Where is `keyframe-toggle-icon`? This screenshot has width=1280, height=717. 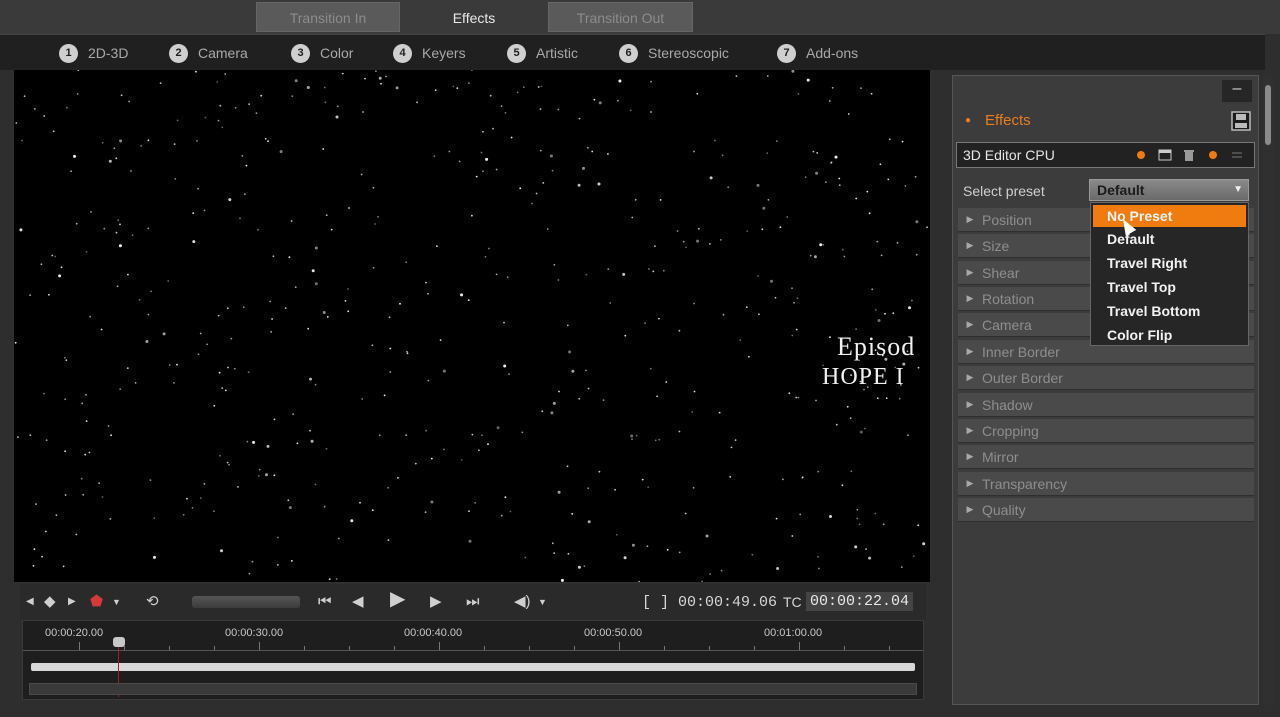 keyframe-toggle-icon is located at coordinates (1141, 155).